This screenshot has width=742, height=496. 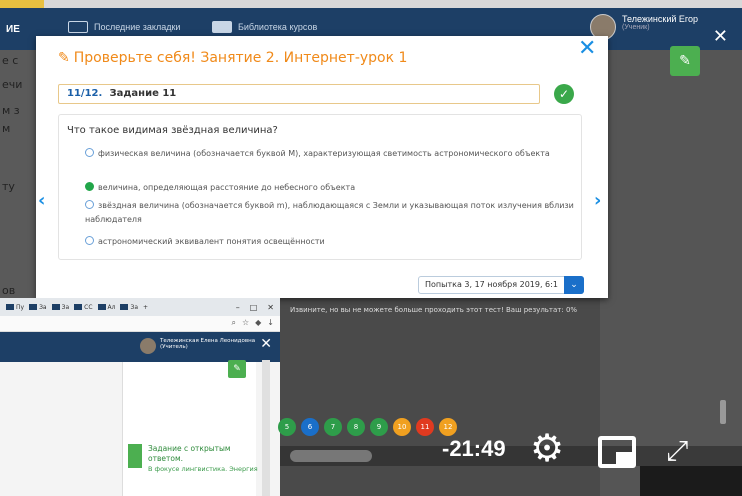 What do you see at coordinates (356, 427) in the screenshot?
I see `question-dot: 8` at bounding box center [356, 427].